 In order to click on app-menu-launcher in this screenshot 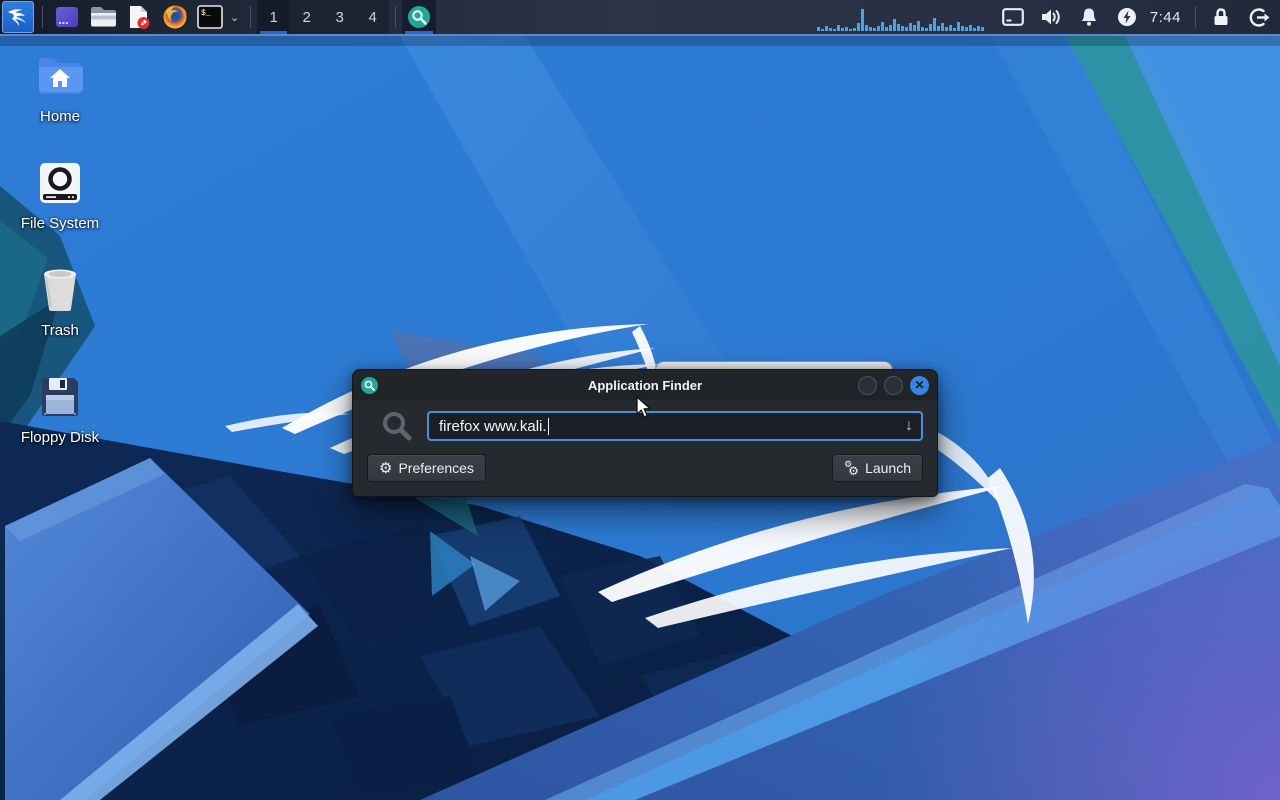, I will do `click(67, 17)`.